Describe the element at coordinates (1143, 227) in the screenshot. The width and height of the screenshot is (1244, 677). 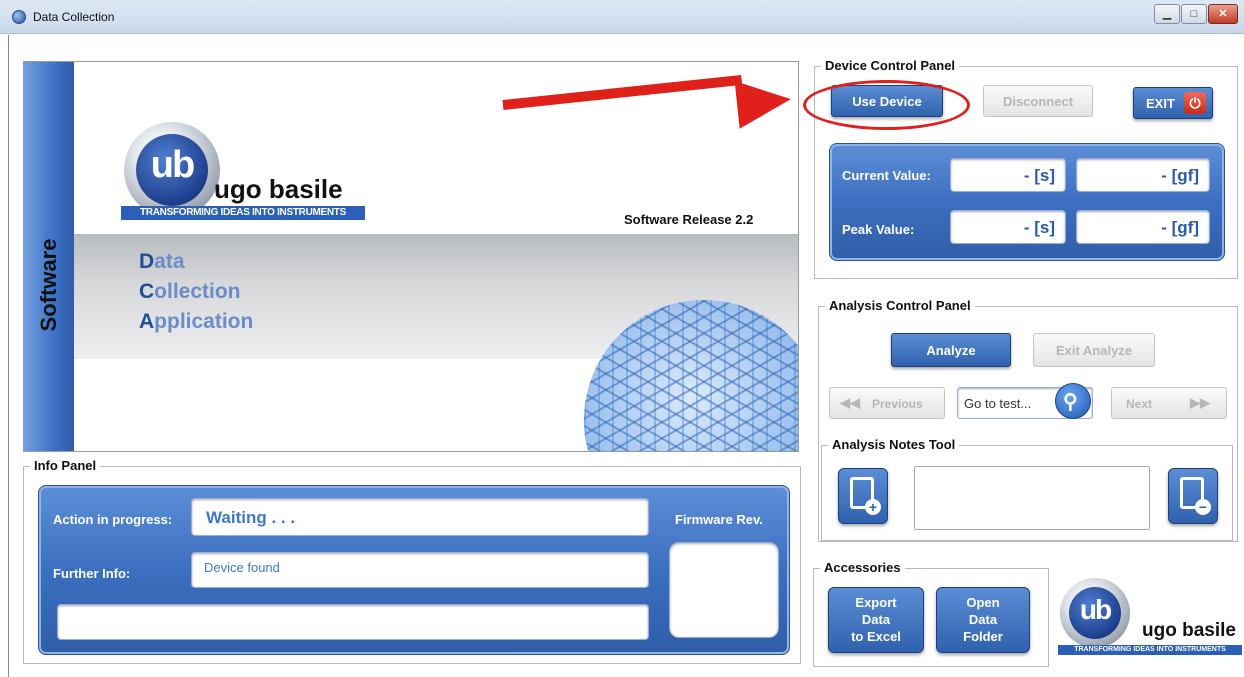
I see `peak-force-field: - [gf]` at that location.